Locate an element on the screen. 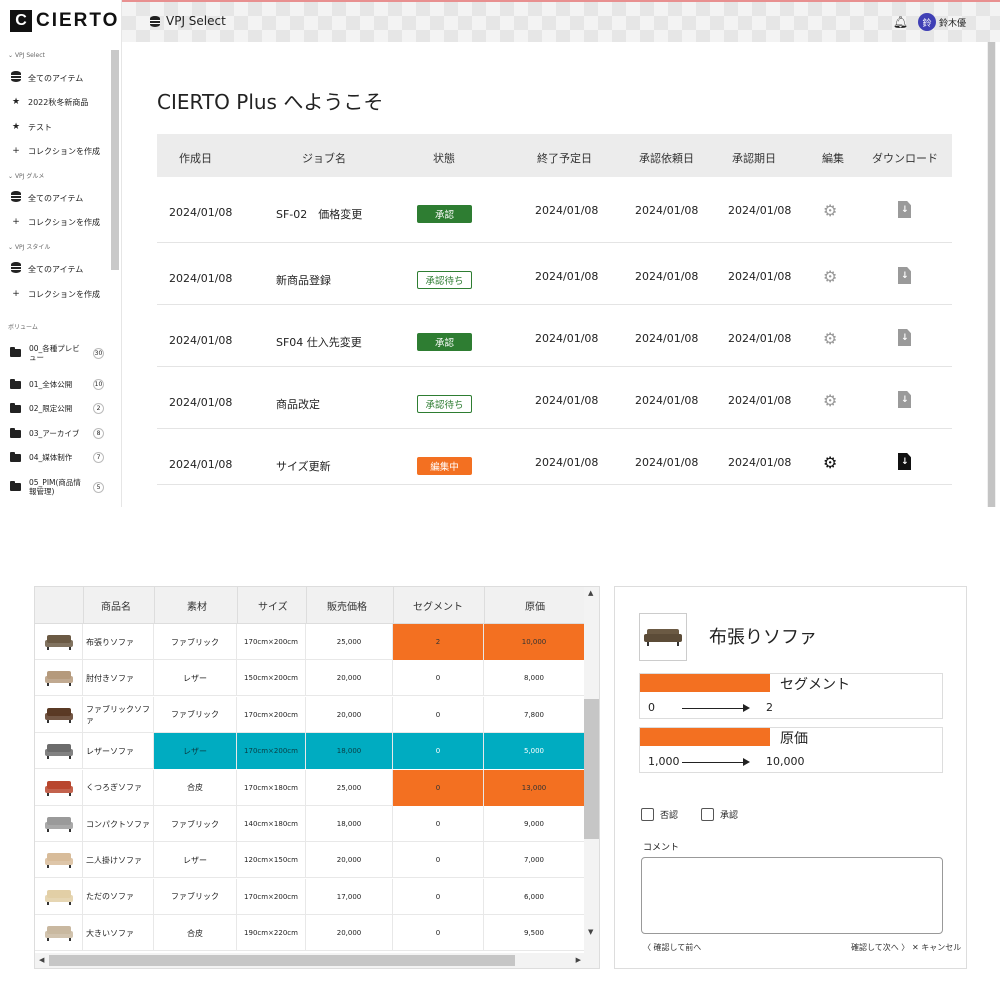 The width and height of the screenshot is (1000, 1000). col-request-date: 承認依頼日 is located at coordinates (666, 158).